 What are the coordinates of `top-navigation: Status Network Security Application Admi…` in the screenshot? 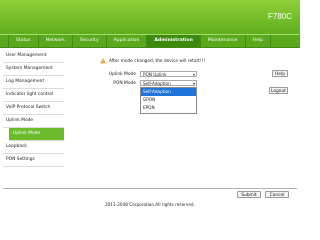 It's located at (150, 41).